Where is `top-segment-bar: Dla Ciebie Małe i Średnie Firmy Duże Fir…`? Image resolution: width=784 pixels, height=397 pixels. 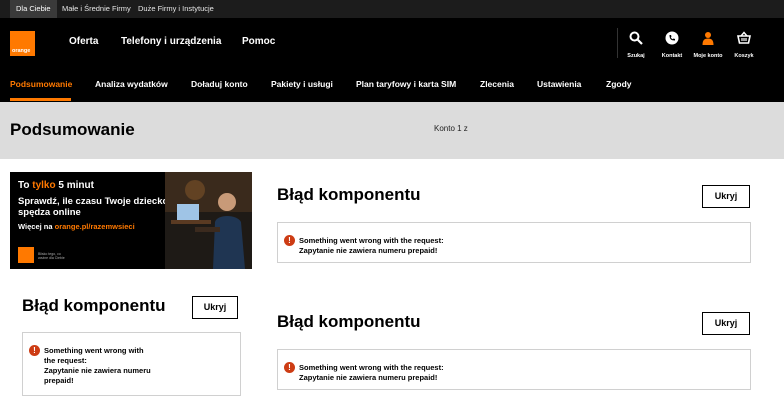
top-segment-bar: Dla Ciebie Małe i Średnie Firmy Duże Fir… is located at coordinates (392, 9).